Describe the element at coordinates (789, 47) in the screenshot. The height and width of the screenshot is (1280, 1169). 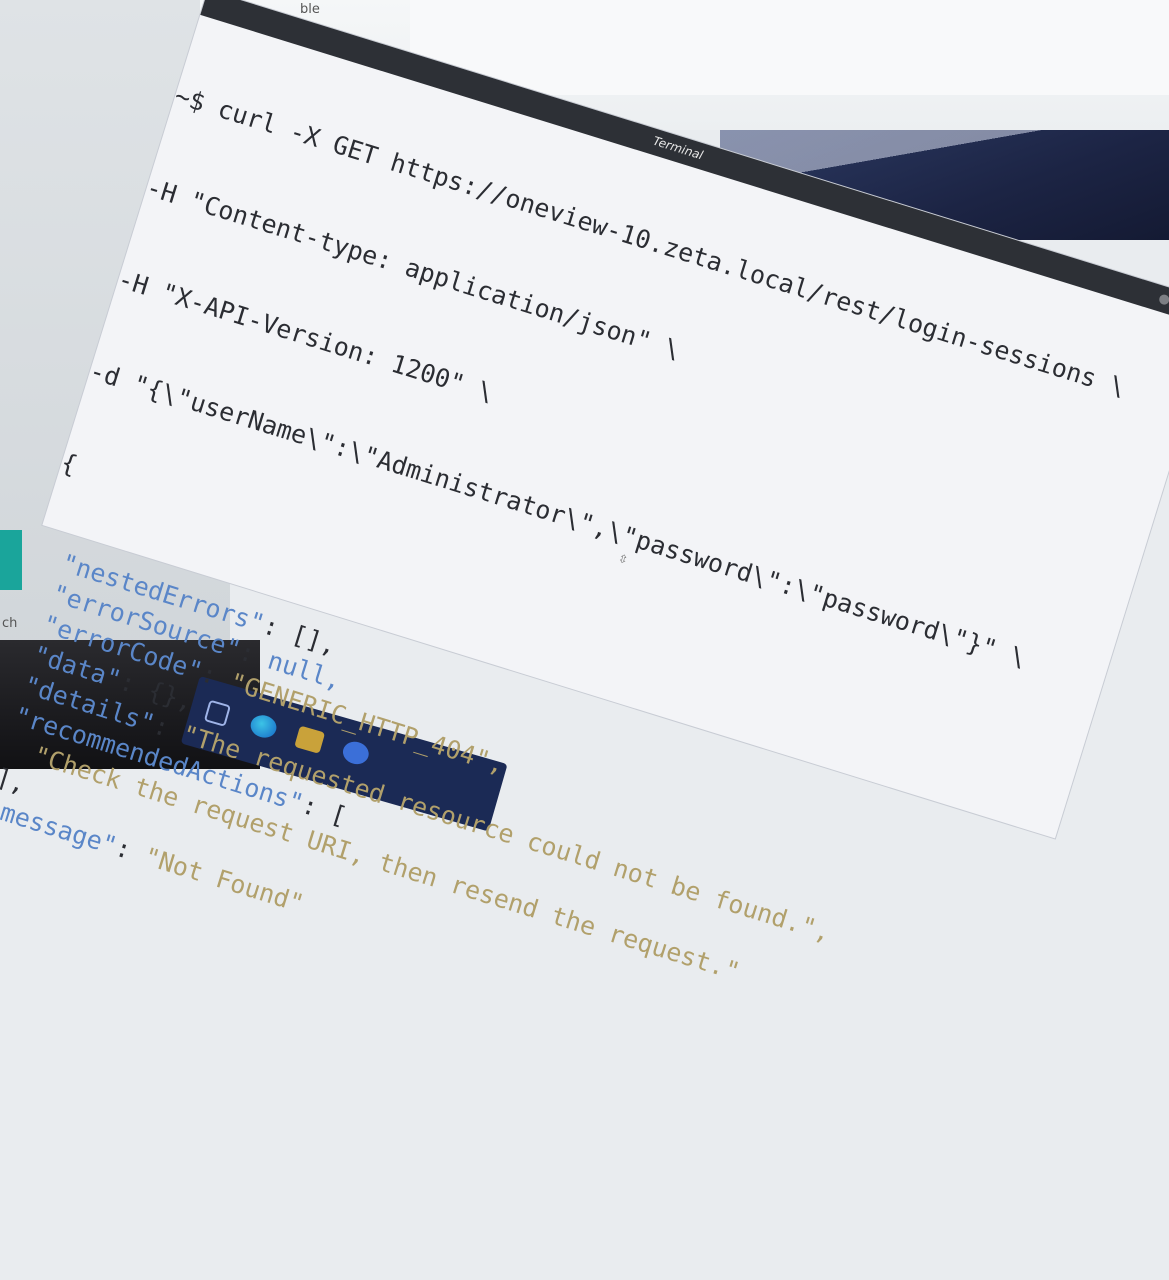
I see `background-window-highlight` at that location.